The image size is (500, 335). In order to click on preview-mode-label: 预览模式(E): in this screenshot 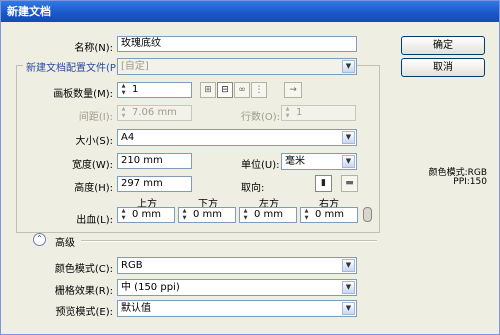, I will do `click(84, 312)`.